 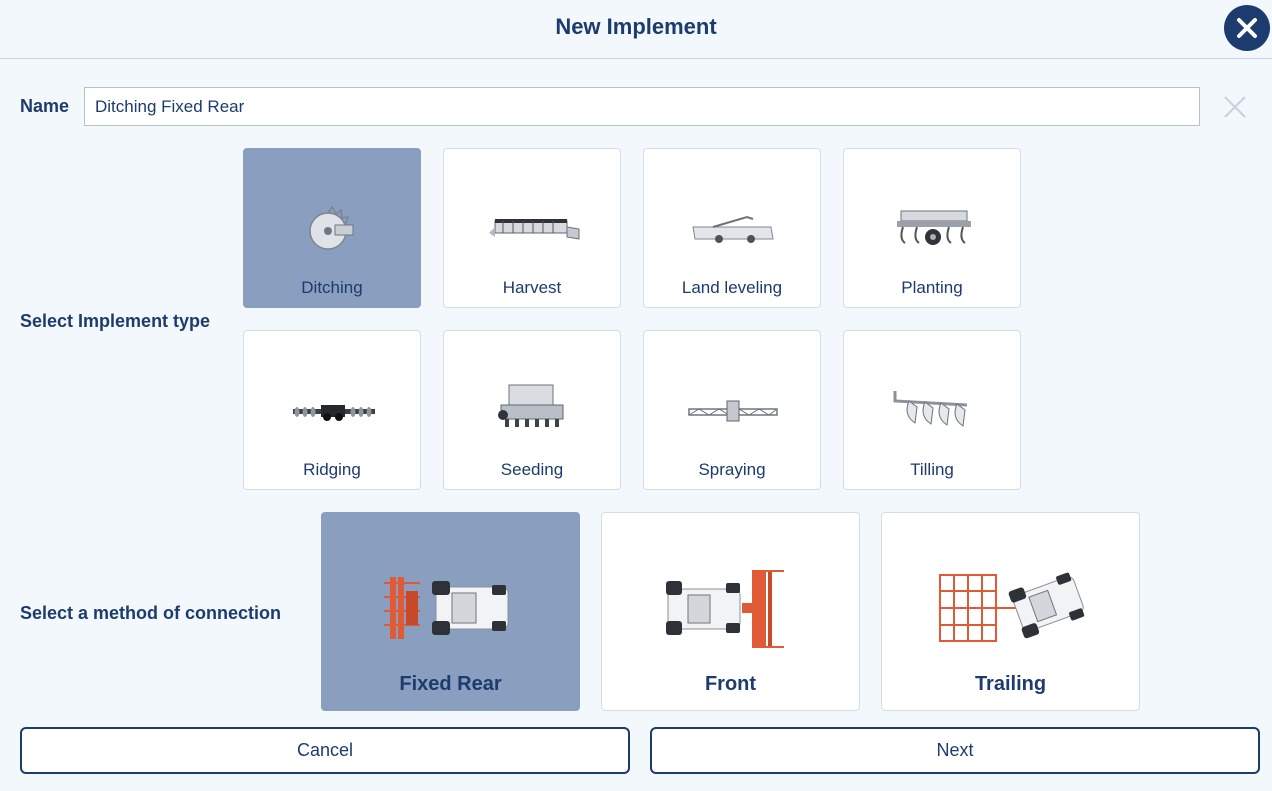 I want to click on seeder-icon, so click(x=531, y=405).